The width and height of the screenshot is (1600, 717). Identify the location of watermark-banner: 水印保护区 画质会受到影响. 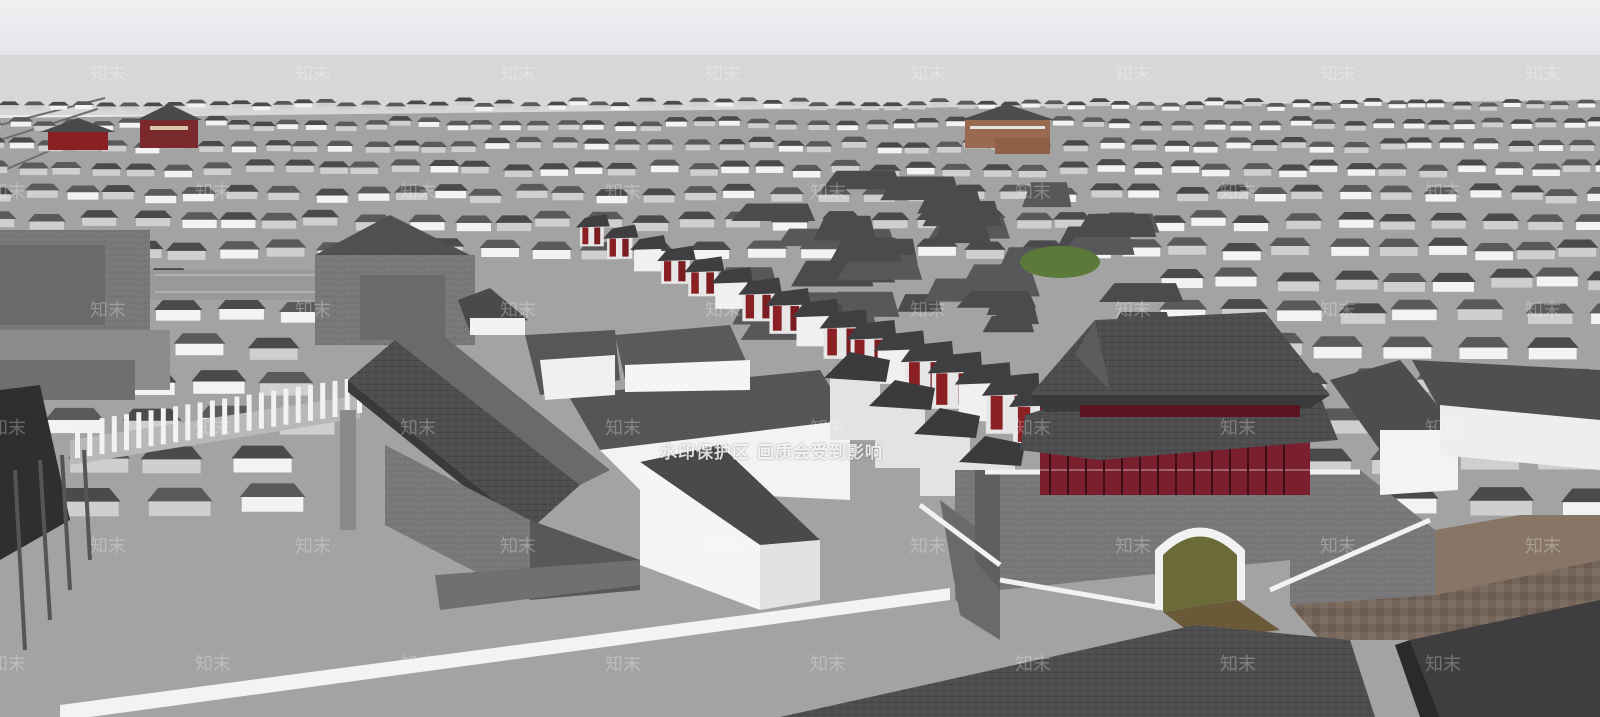
(771, 453).